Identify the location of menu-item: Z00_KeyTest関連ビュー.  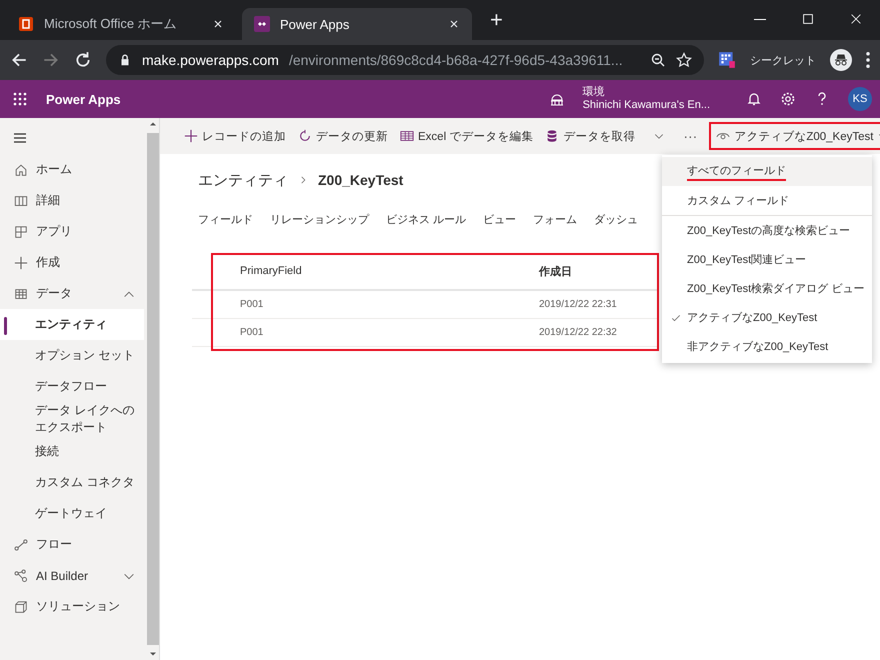
(767, 259).